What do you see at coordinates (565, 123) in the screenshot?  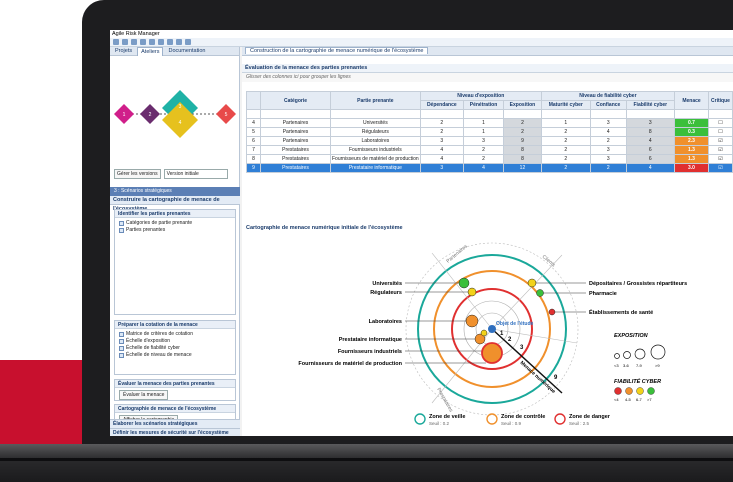 I see `cell-maturite: 1` at bounding box center [565, 123].